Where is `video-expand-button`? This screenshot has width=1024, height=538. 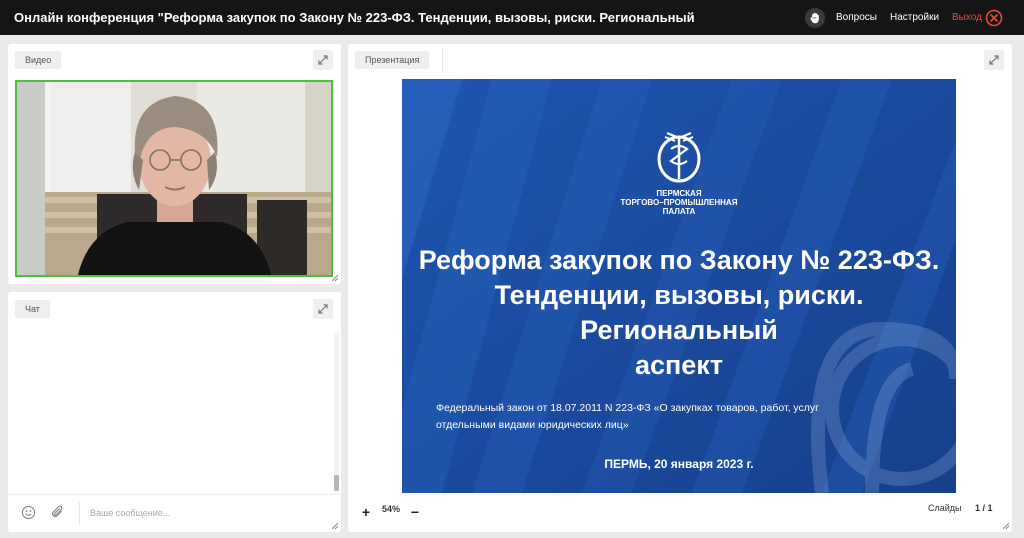
video-expand-button is located at coordinates (323, 60).